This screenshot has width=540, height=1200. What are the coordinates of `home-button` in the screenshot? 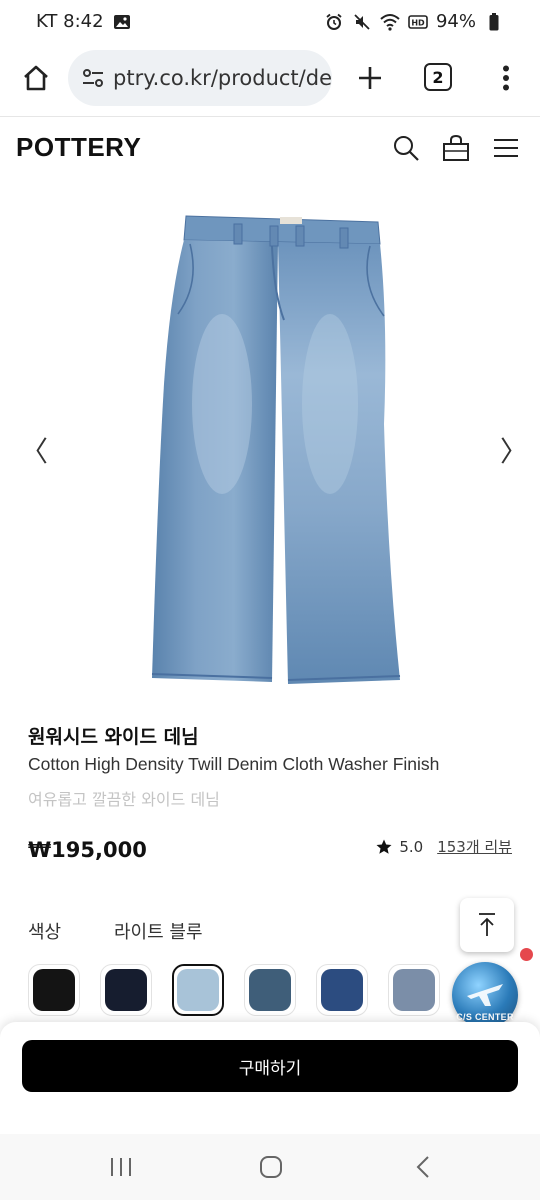 It's located at (36, 78).